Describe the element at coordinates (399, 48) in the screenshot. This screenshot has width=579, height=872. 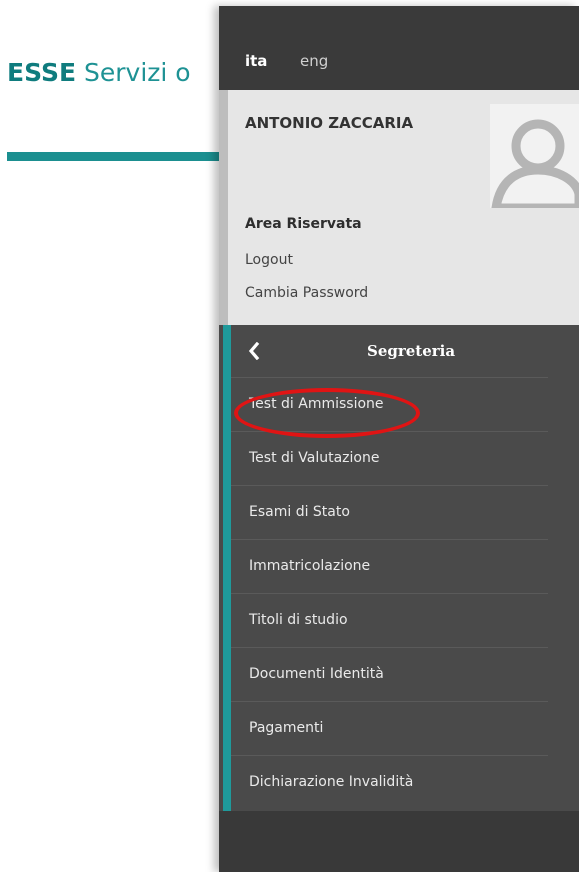
I see `language-bar: ita eng` at that location.